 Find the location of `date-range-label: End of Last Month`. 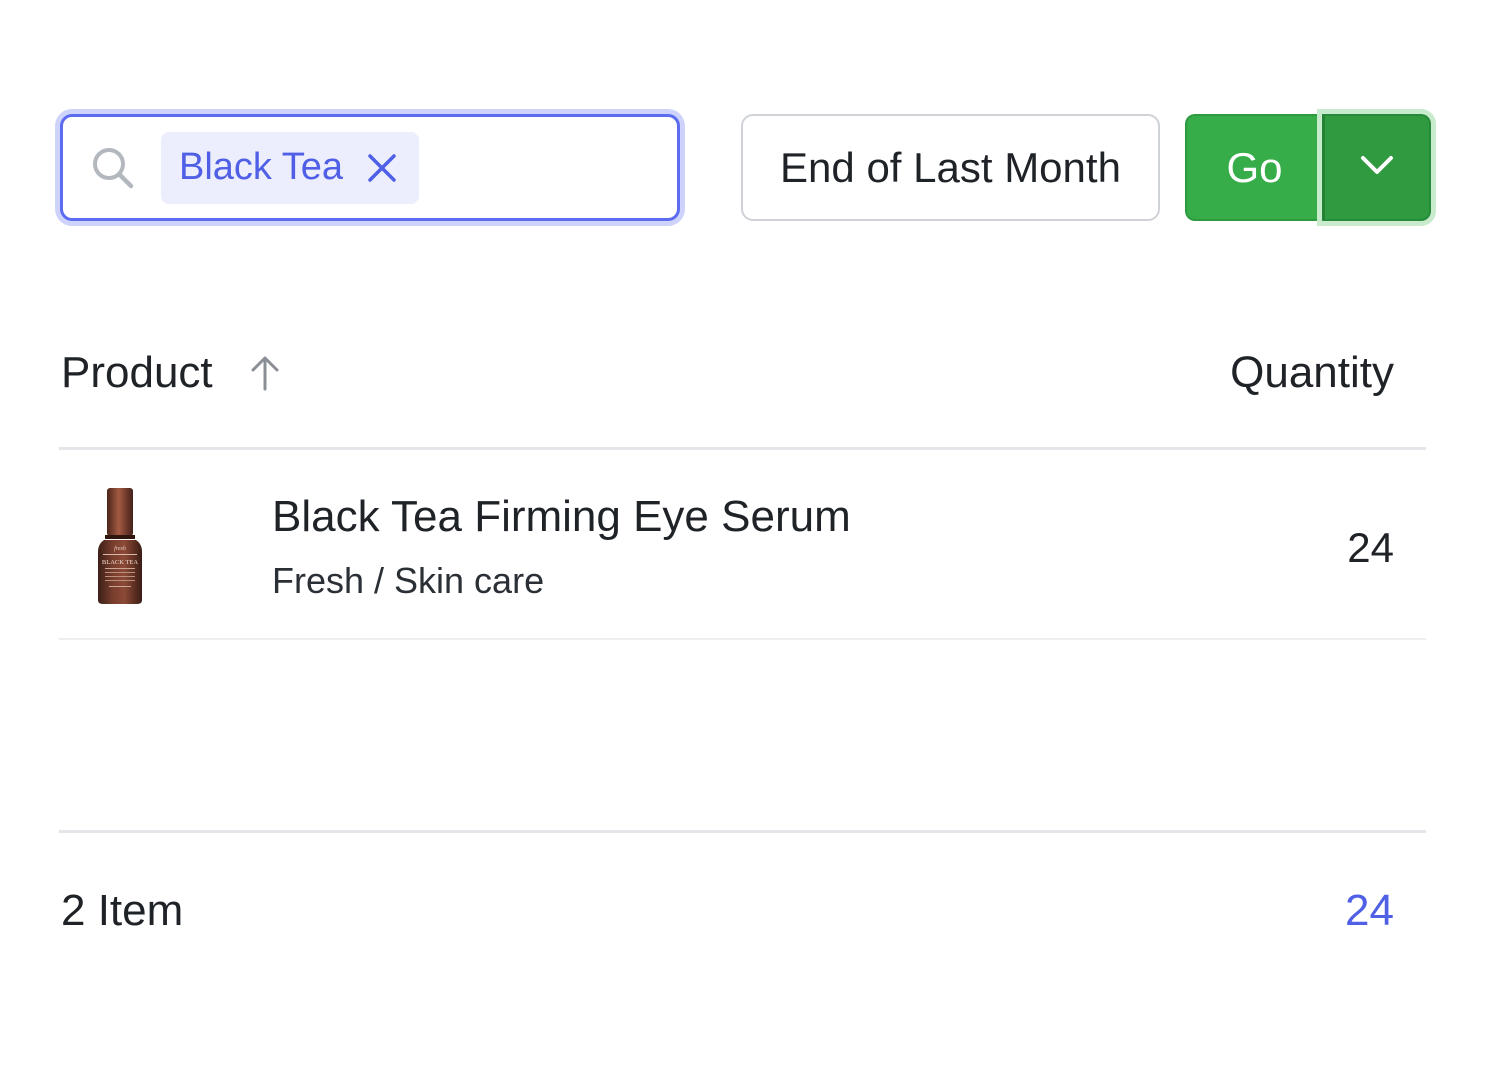

date-range-label: End of Last Month is located at coordinates (950, 167).